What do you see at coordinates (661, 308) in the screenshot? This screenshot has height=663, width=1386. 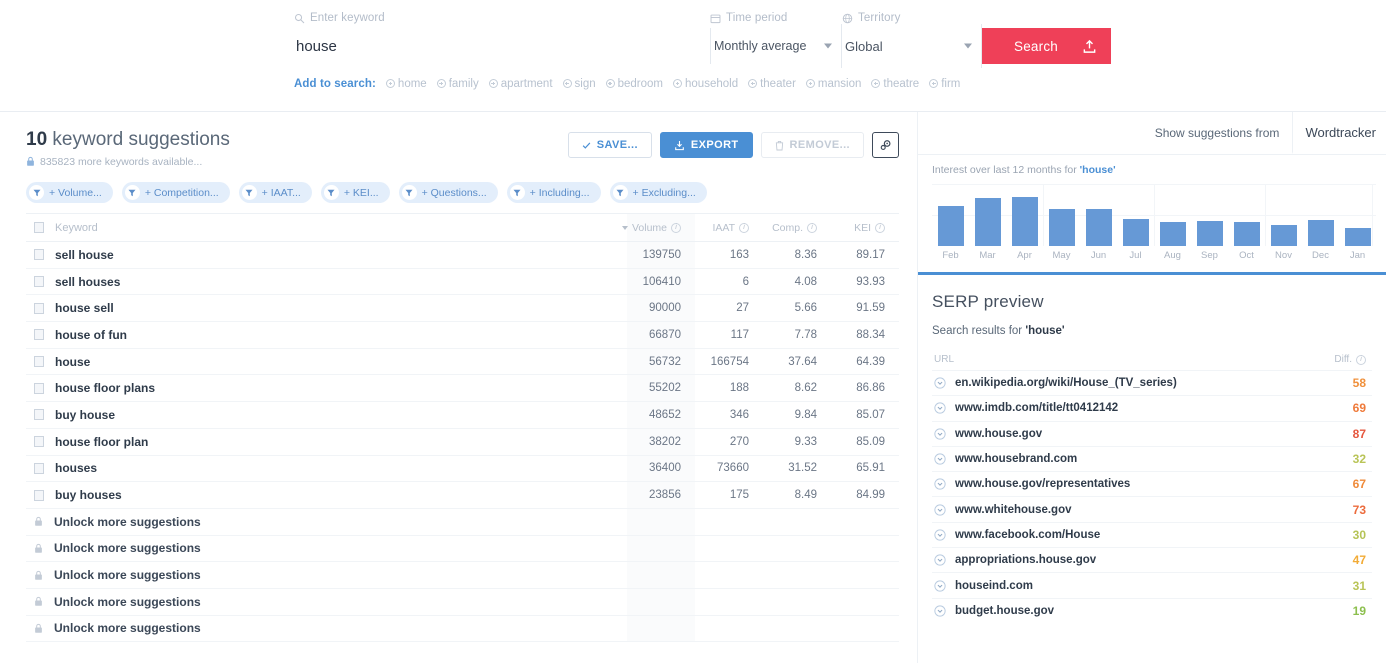 I see `row-volume: 90000` at bounding box center [661, 308].